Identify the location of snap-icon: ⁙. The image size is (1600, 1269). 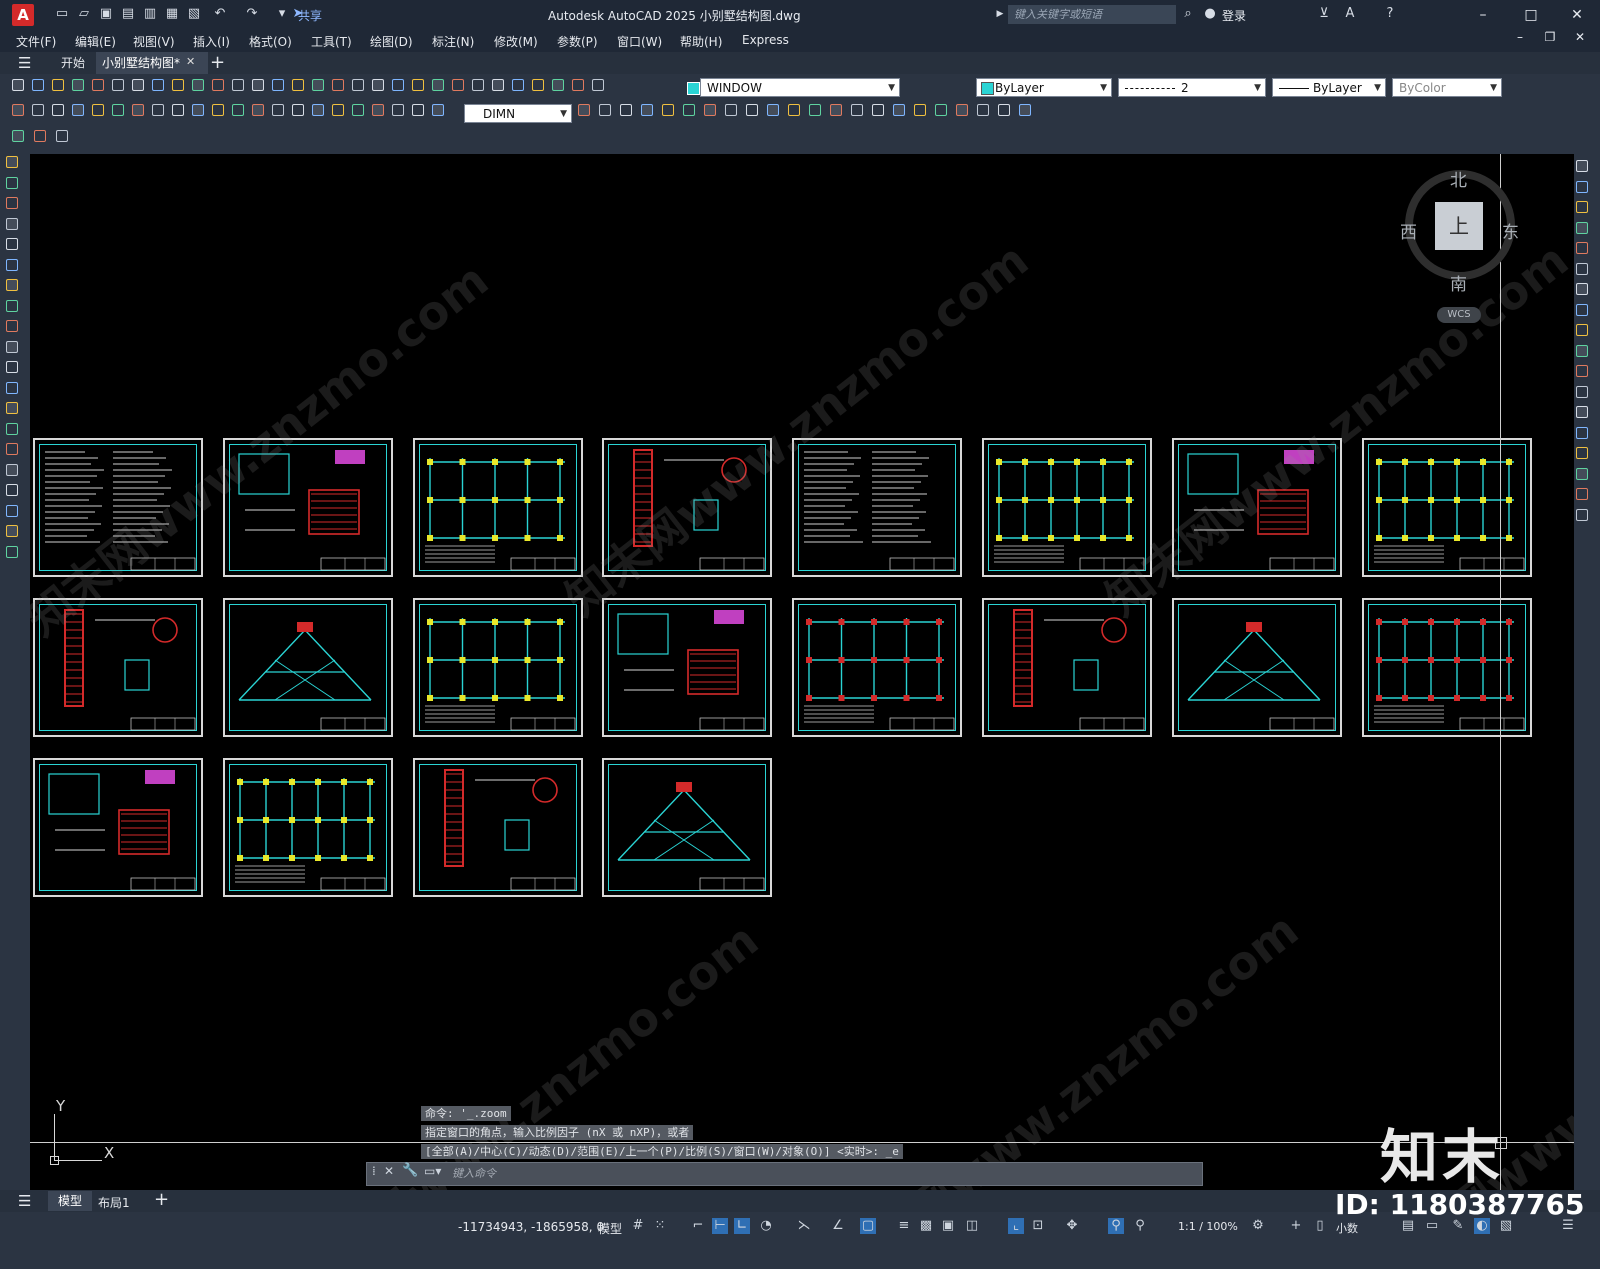
(660, 1226).